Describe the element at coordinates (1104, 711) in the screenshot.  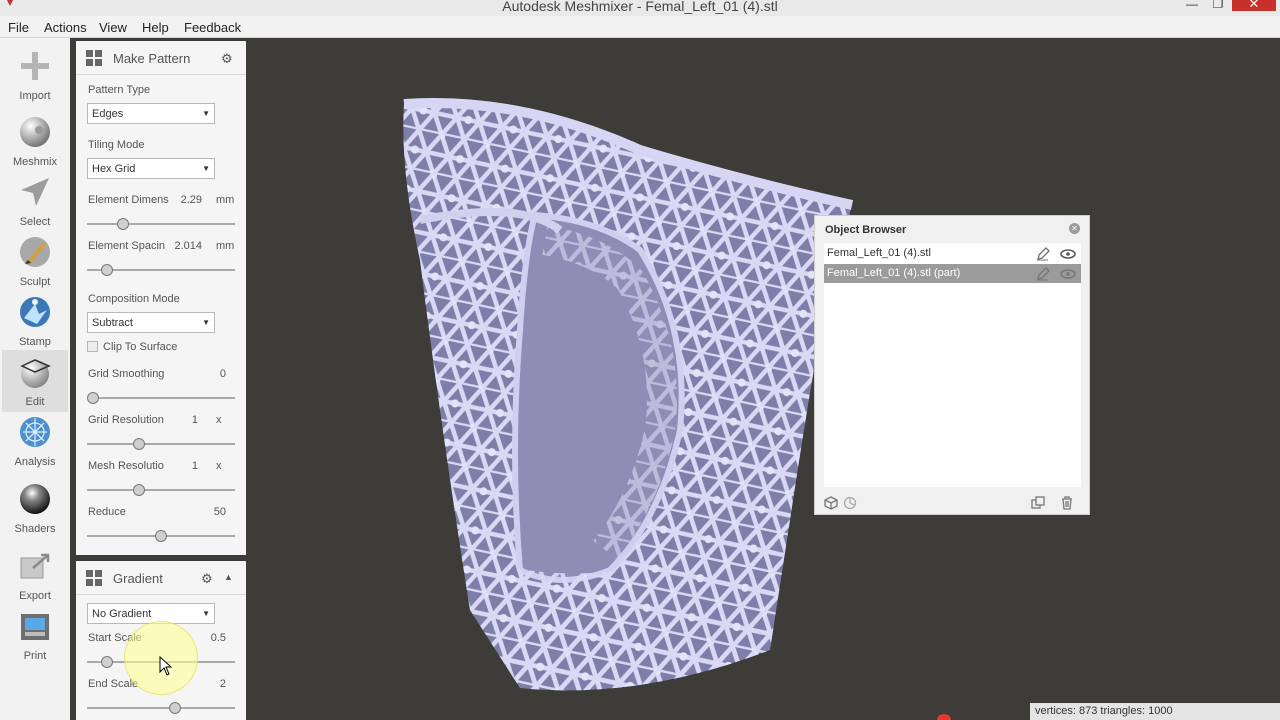
I see `mesh-stats: vertices: 873 triangles: 1000` at that location.